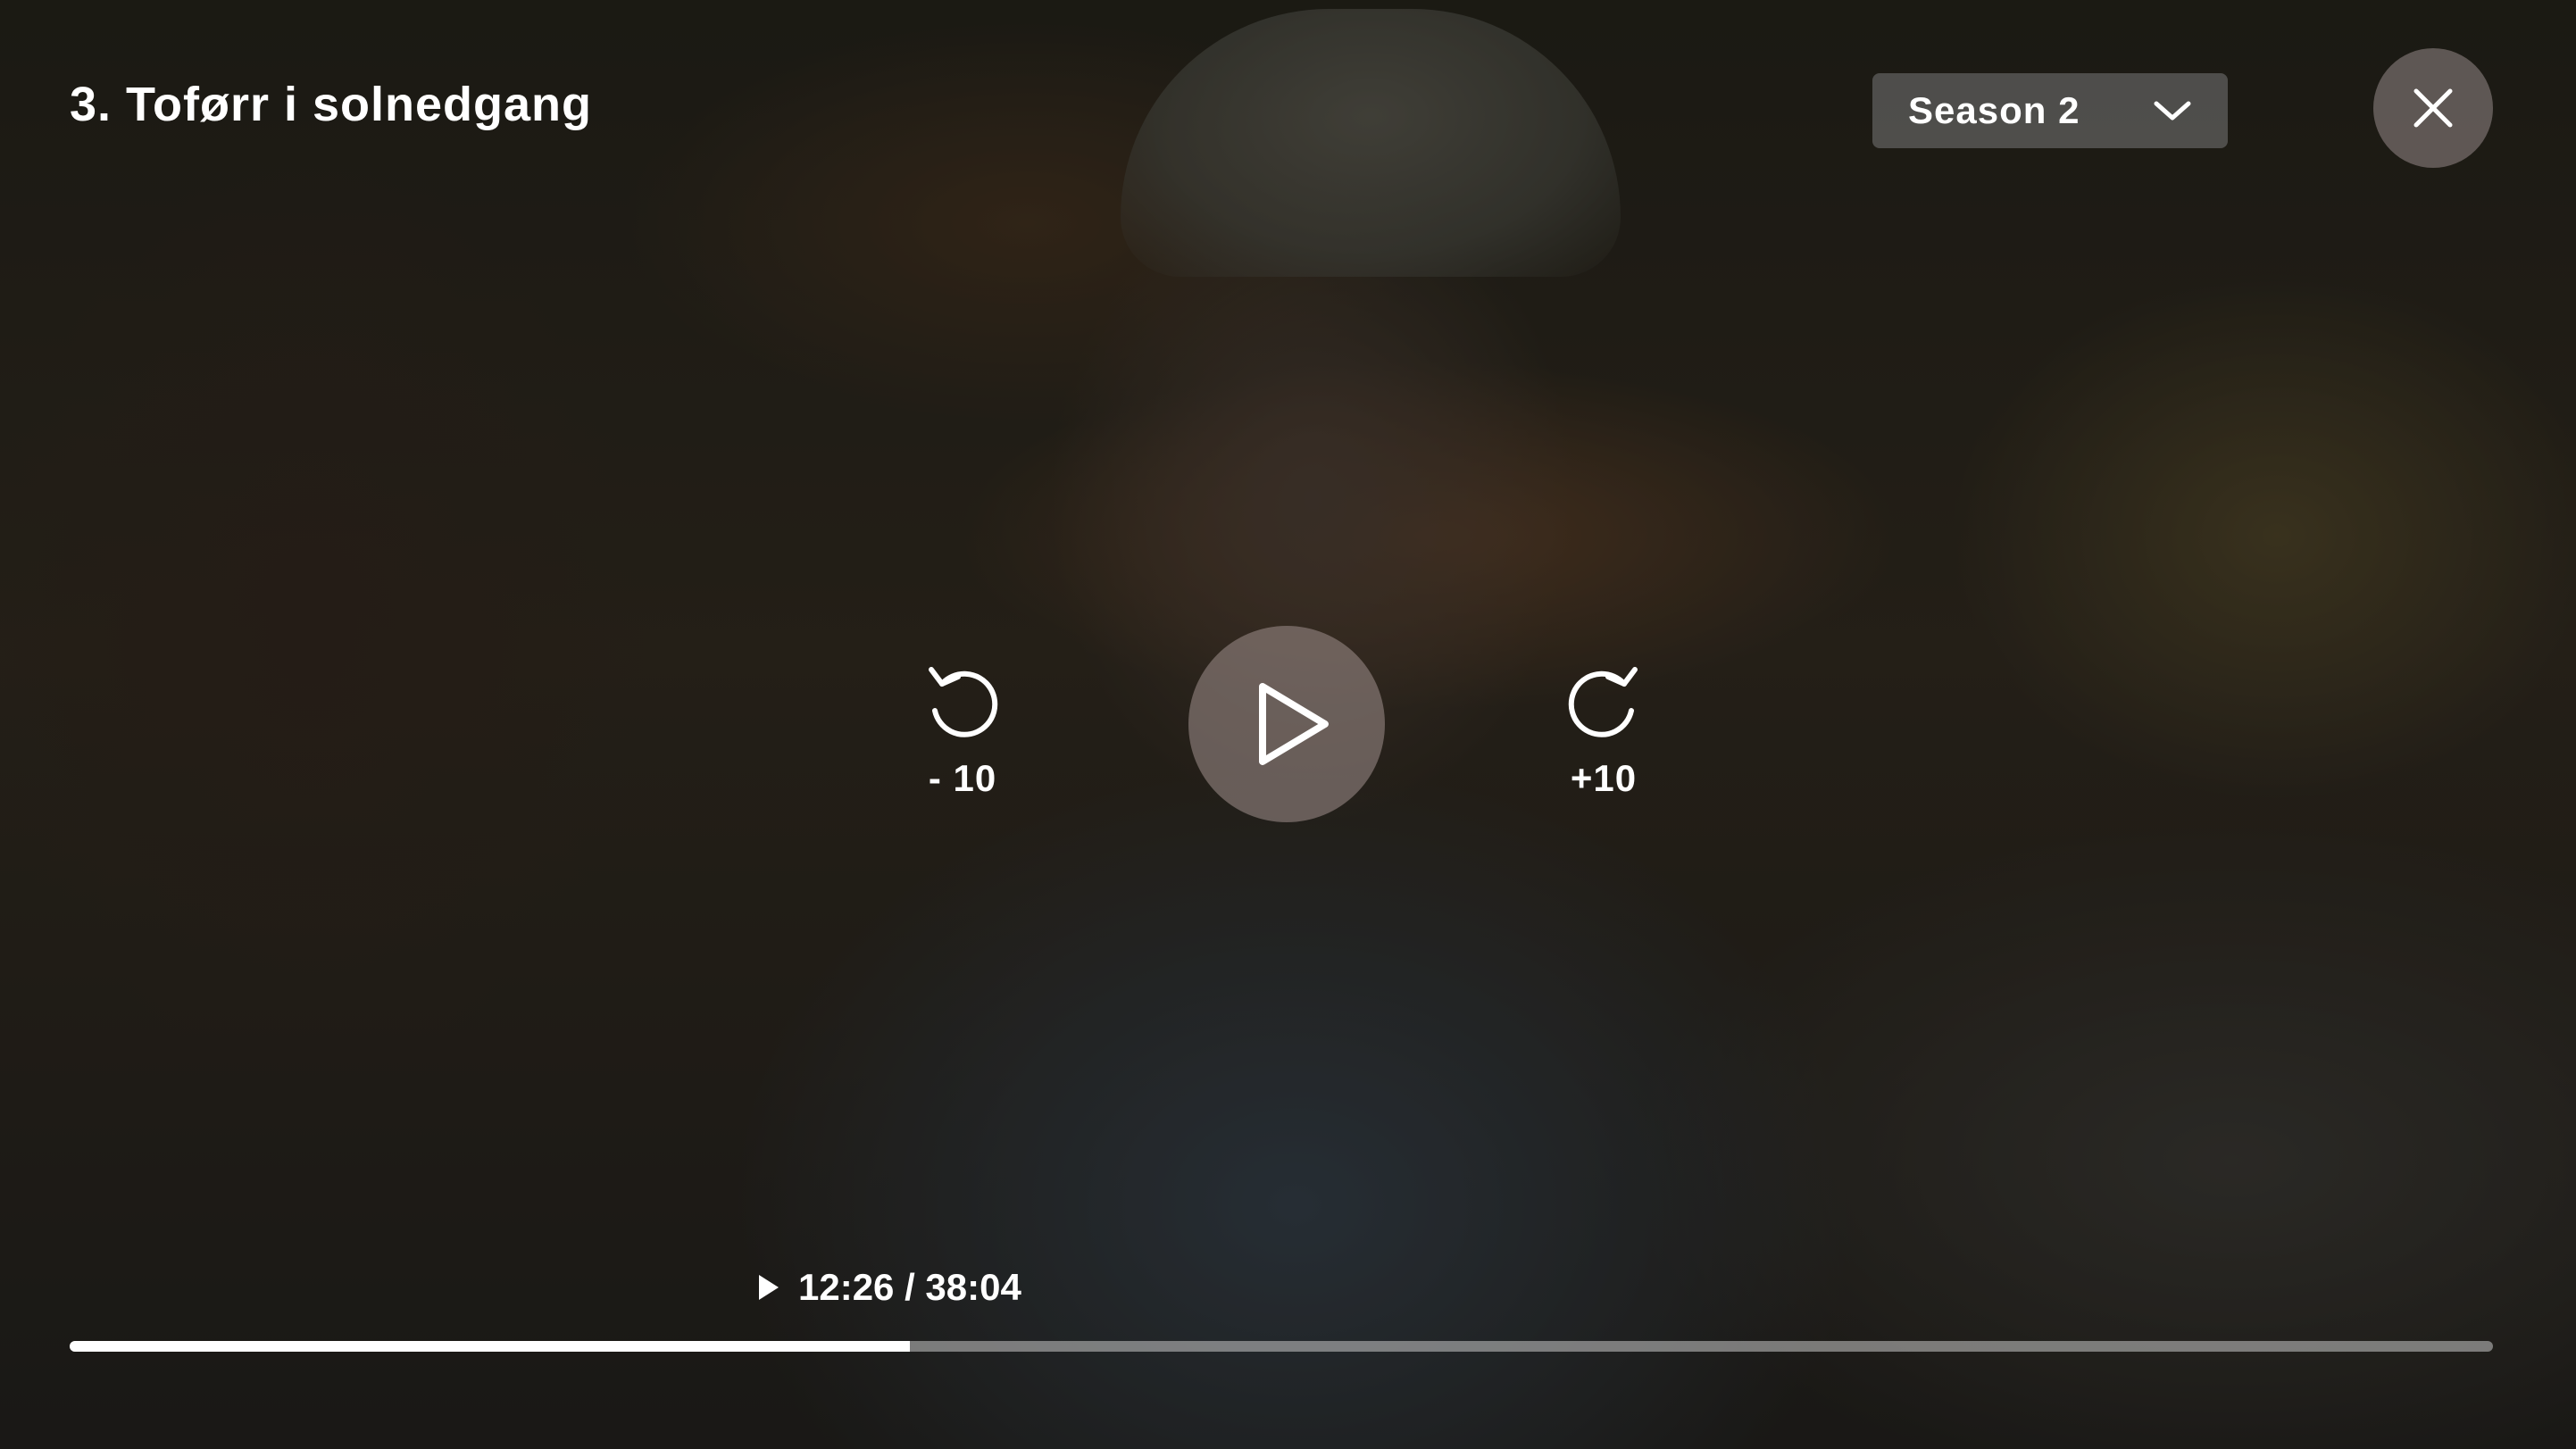 The width and height of the screenshot is (2576, 1449). Describe the element at coordinates (1294, 724) in the screenshot. I see `play-icon` at that location.